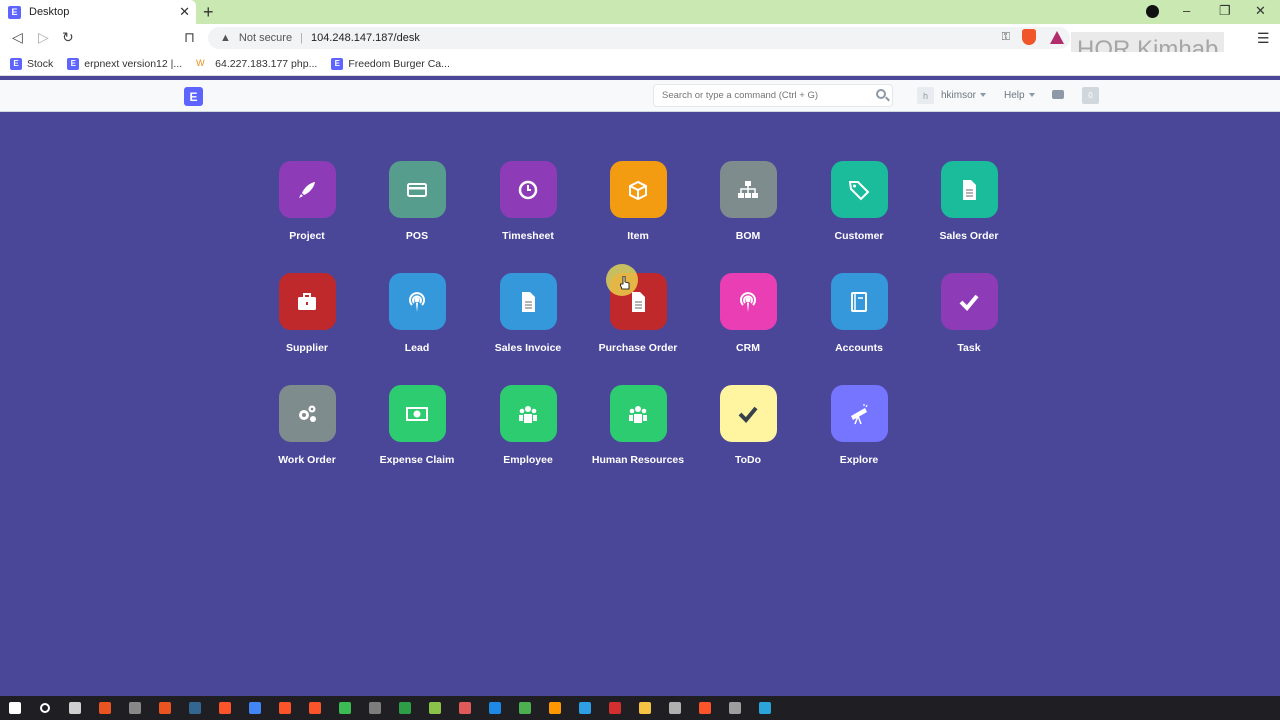 The image size is (1280, 720). I want to click on avatar: h, so click(925, 95).